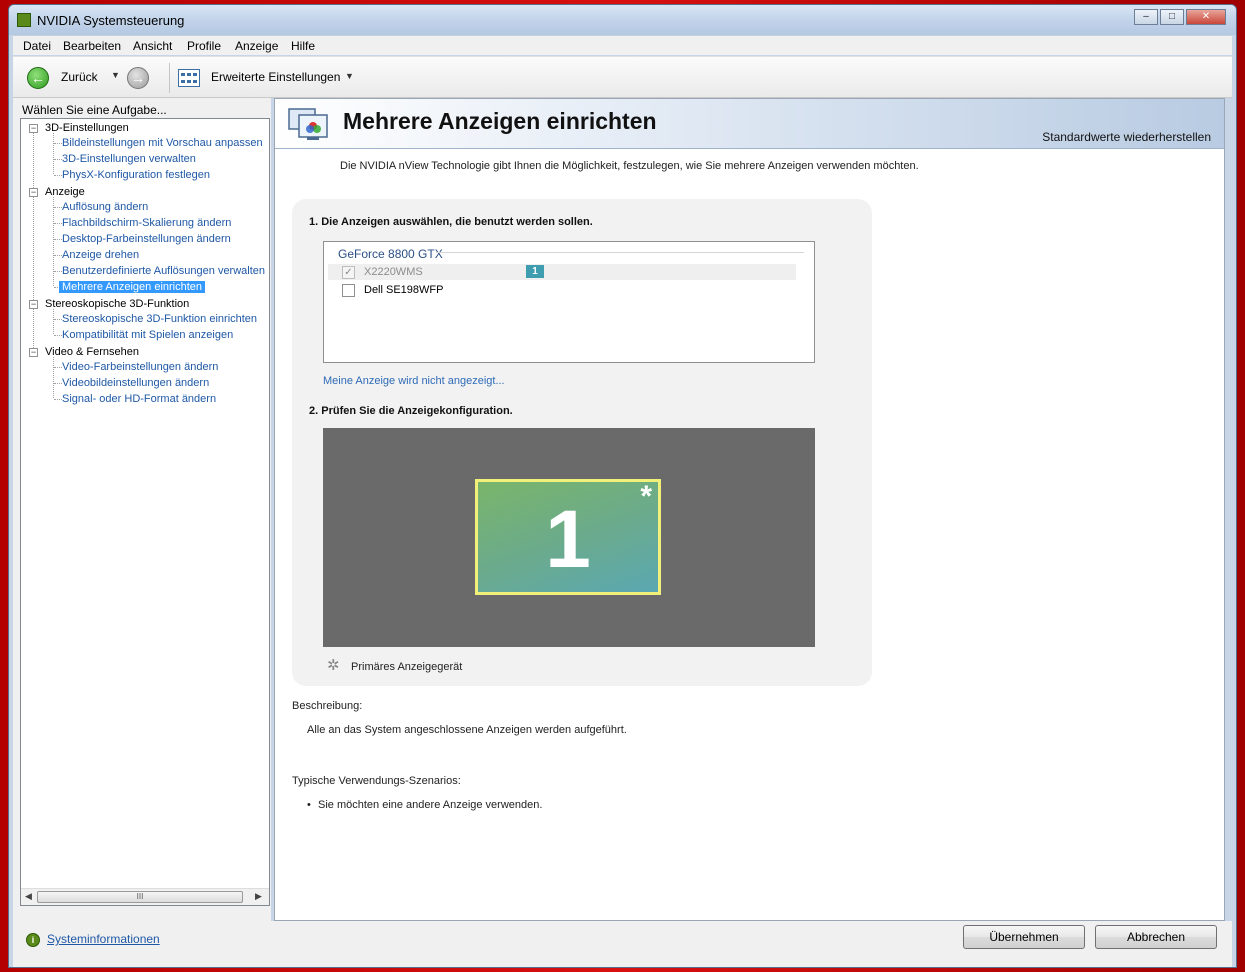  Describe the element at coordinates (138, 78) in the screenshot. I see `arrow-right-icon: →` at that location.